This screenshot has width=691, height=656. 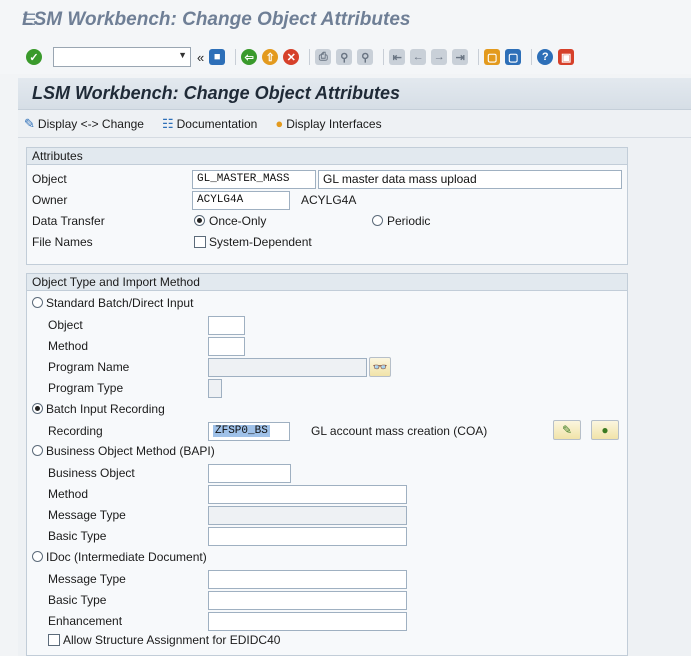 What do you see at coordinates (399, 431) in the screenshot?
I see `recording-description: GL account mass creation (COA)` at bounding box center [399, 431].